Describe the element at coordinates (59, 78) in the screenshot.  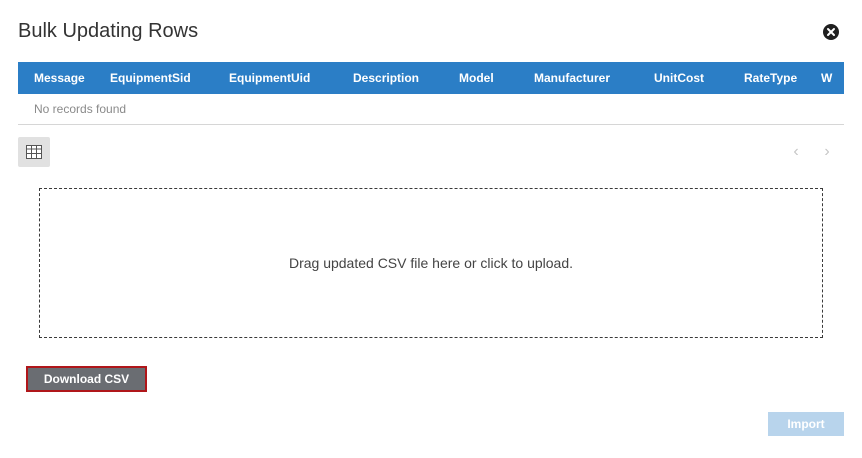
I see `column-header-message: Message` at that location.